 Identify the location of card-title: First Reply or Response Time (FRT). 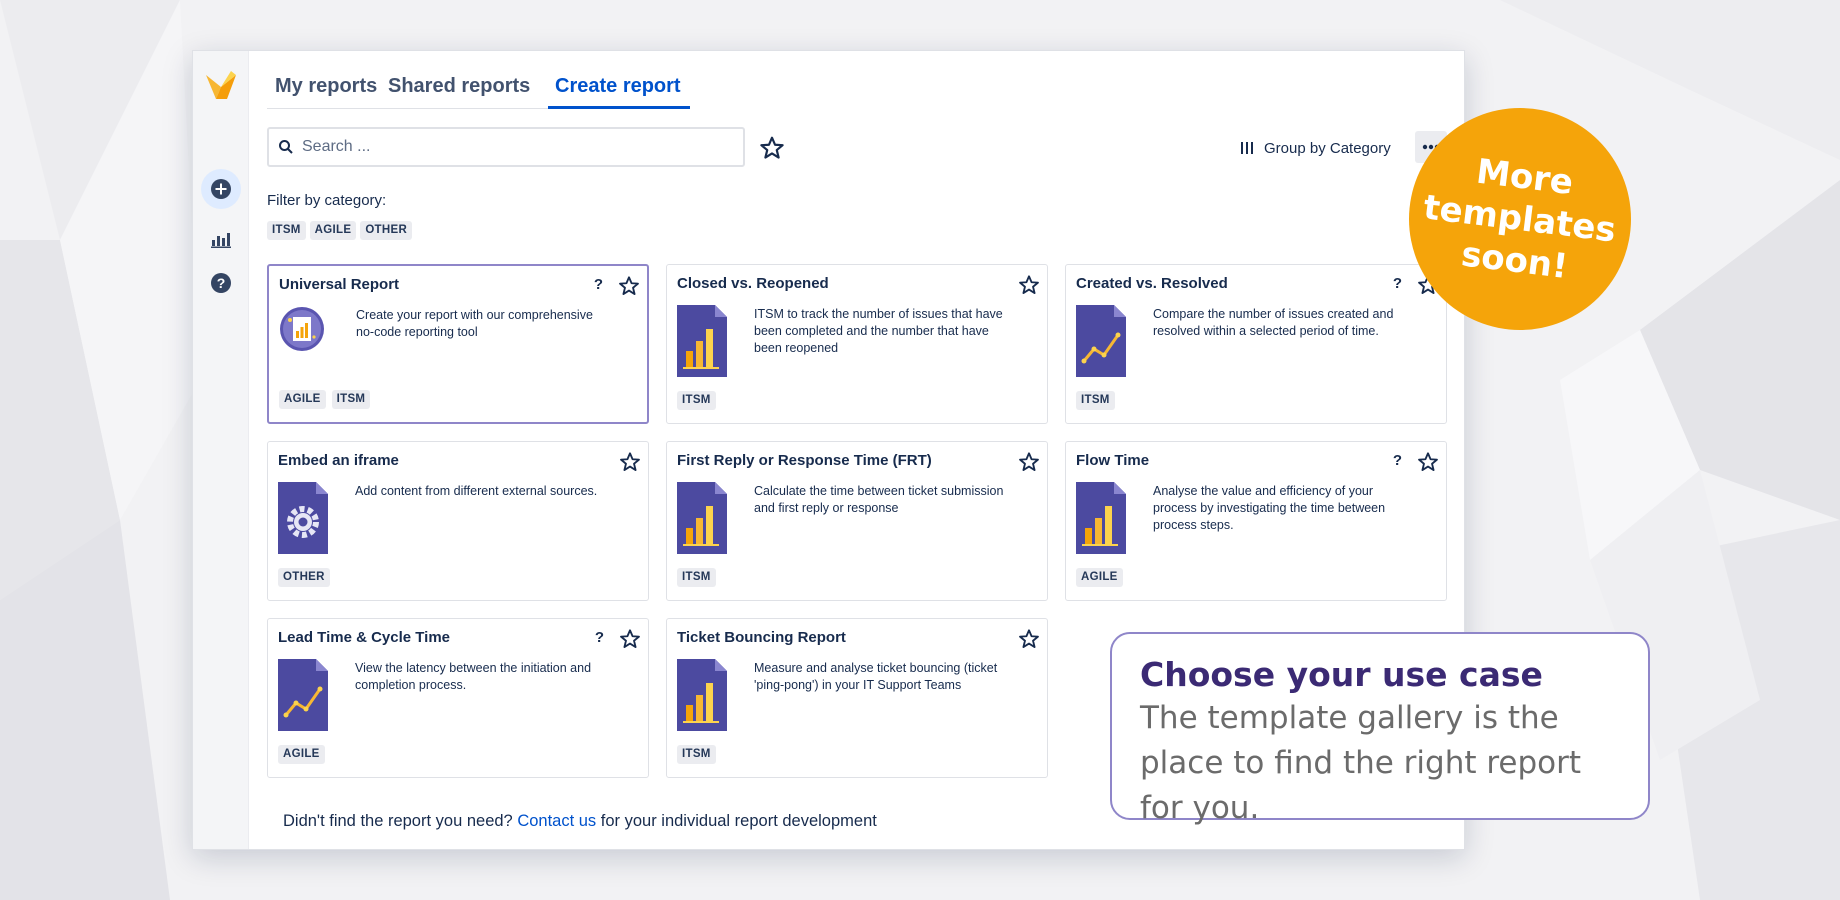
(804, 460).